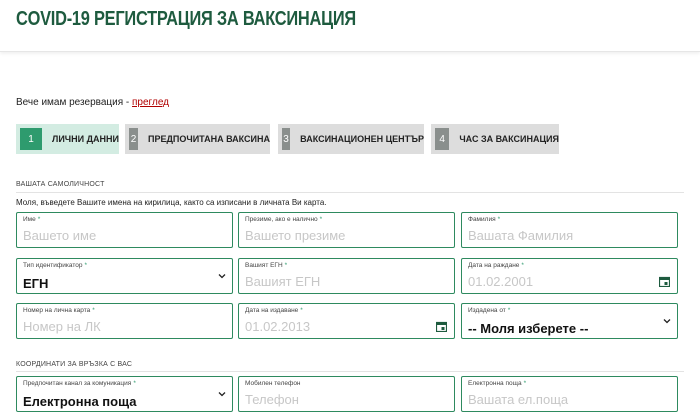 The height and width of the screenshot is (420, 700). I want to click on step-label: ПРЕДПОЧИТАНА ВАКСИНА, so click(209, 139).